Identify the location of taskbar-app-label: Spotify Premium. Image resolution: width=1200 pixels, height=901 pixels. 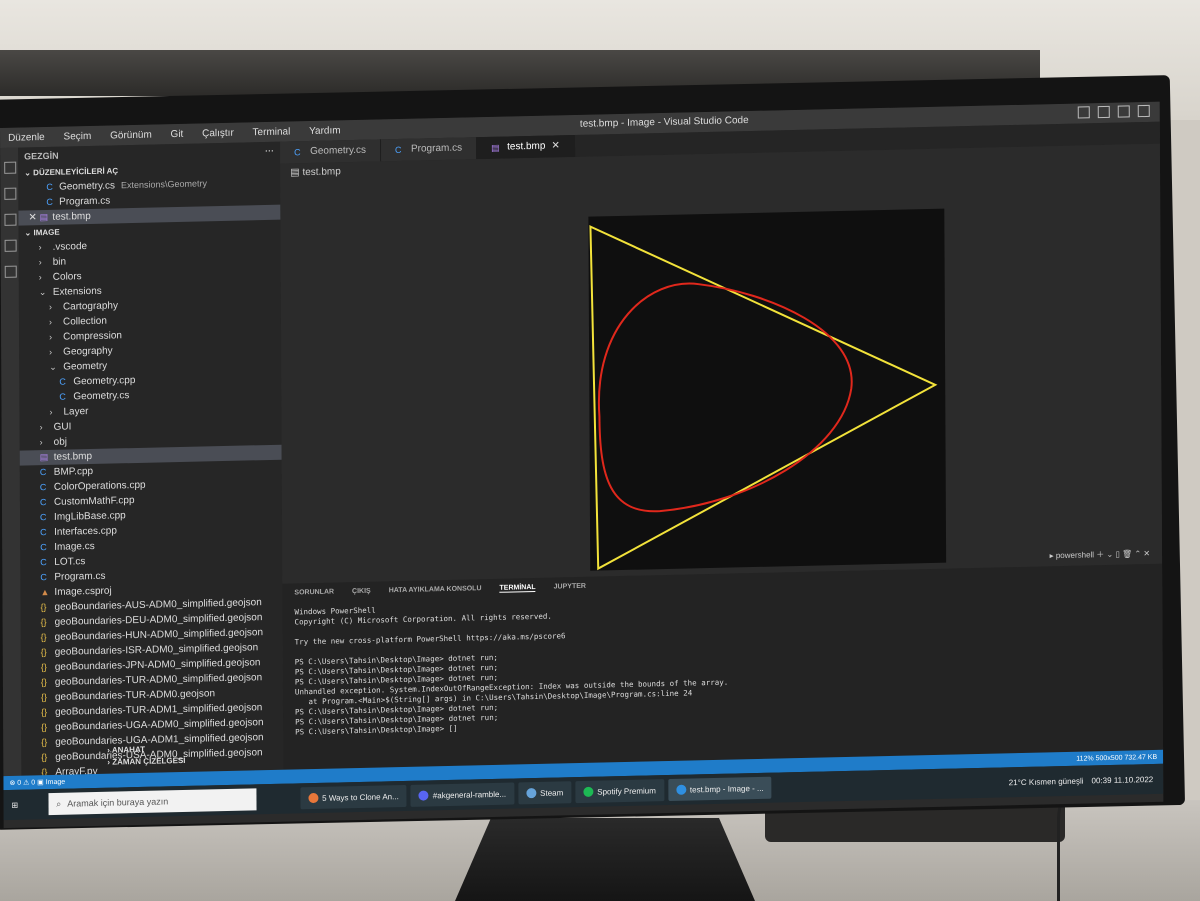
(626, 791).